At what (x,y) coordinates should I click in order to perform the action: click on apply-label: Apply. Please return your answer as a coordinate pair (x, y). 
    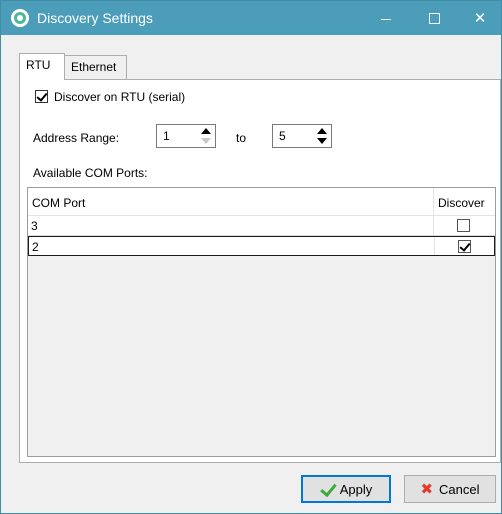
    Looking at the image, I should click on (356, 489).